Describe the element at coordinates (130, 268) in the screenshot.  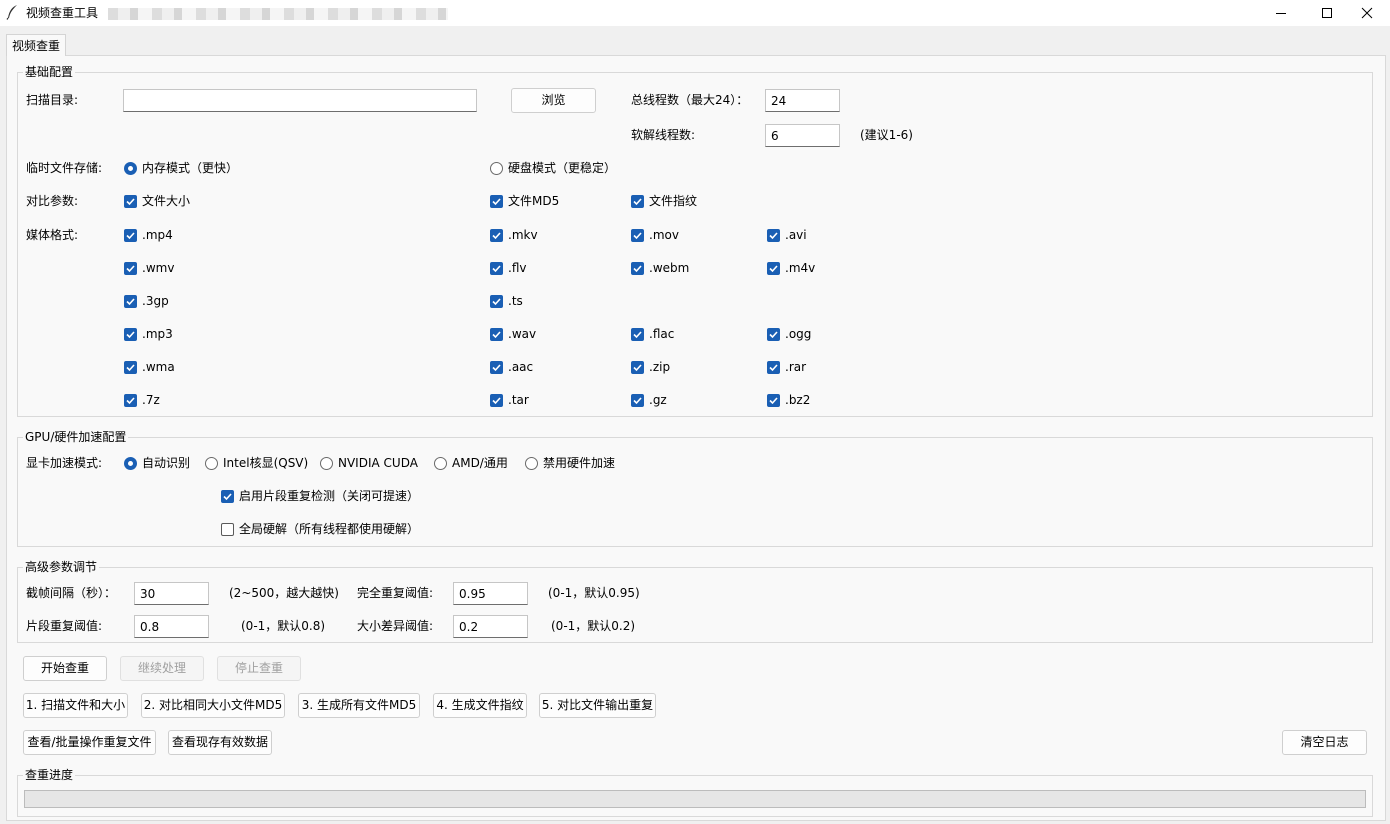
I see `format-wmv-checkbox` at that location.